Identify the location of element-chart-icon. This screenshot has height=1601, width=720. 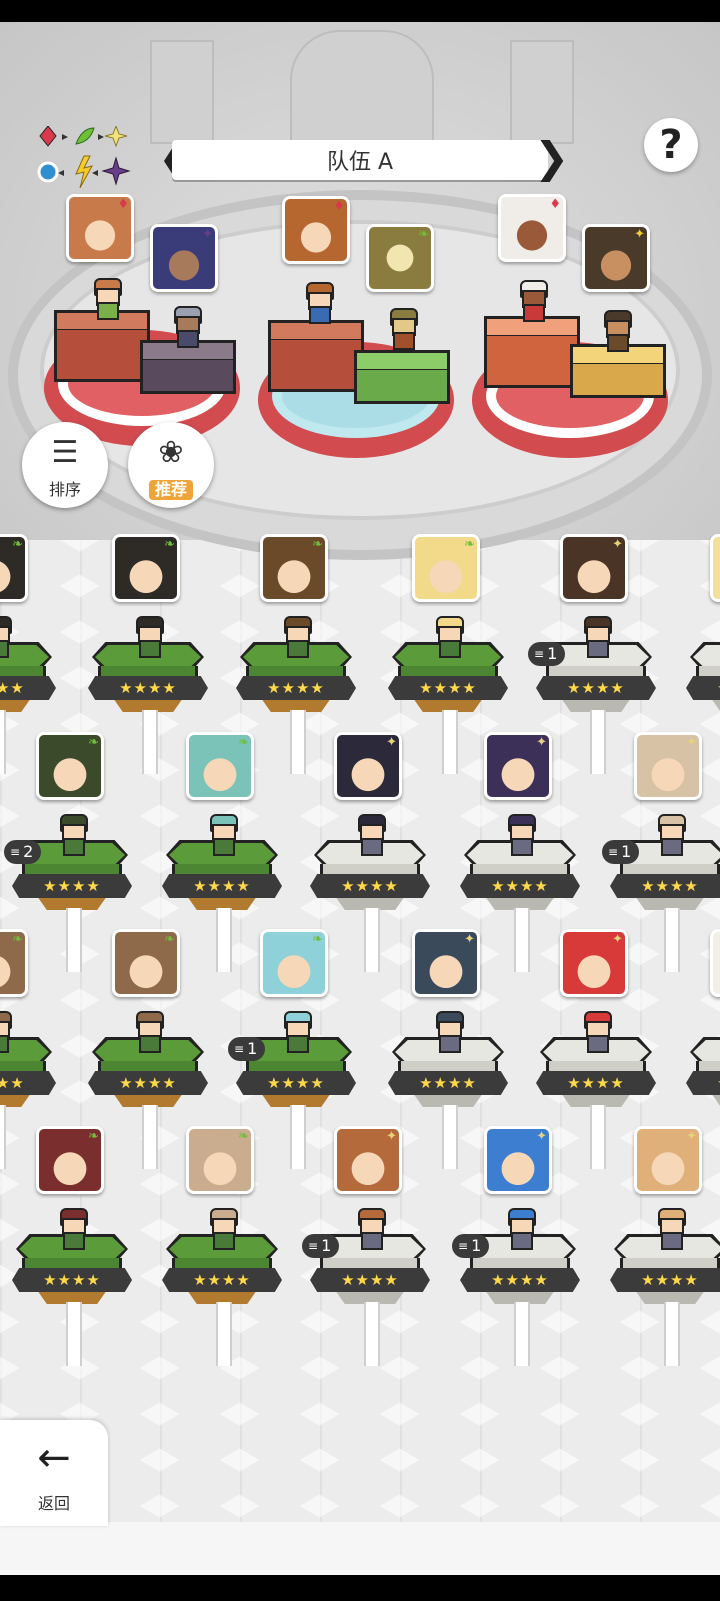
(84, 156).